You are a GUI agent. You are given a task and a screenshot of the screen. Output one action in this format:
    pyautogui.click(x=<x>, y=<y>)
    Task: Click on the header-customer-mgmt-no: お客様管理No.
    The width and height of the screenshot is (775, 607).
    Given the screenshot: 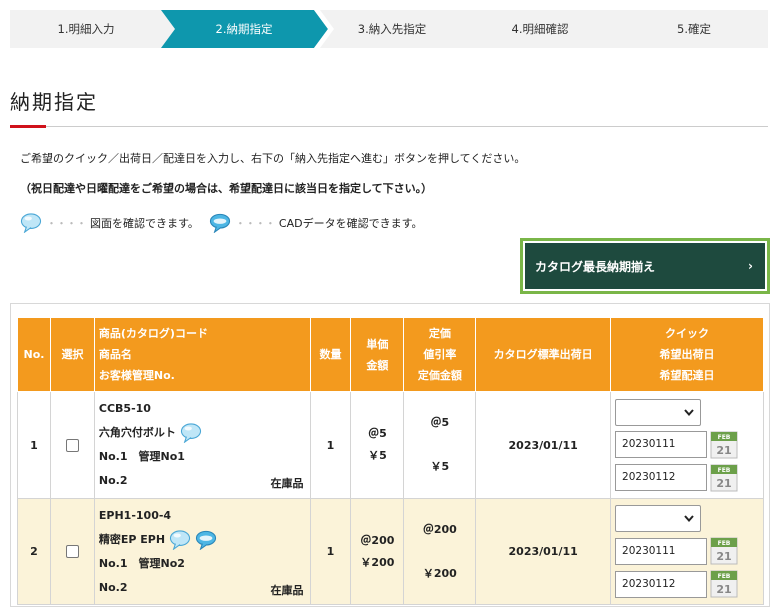 What is the action you would take?
    pyautogui.click(x=136, y=375)
    